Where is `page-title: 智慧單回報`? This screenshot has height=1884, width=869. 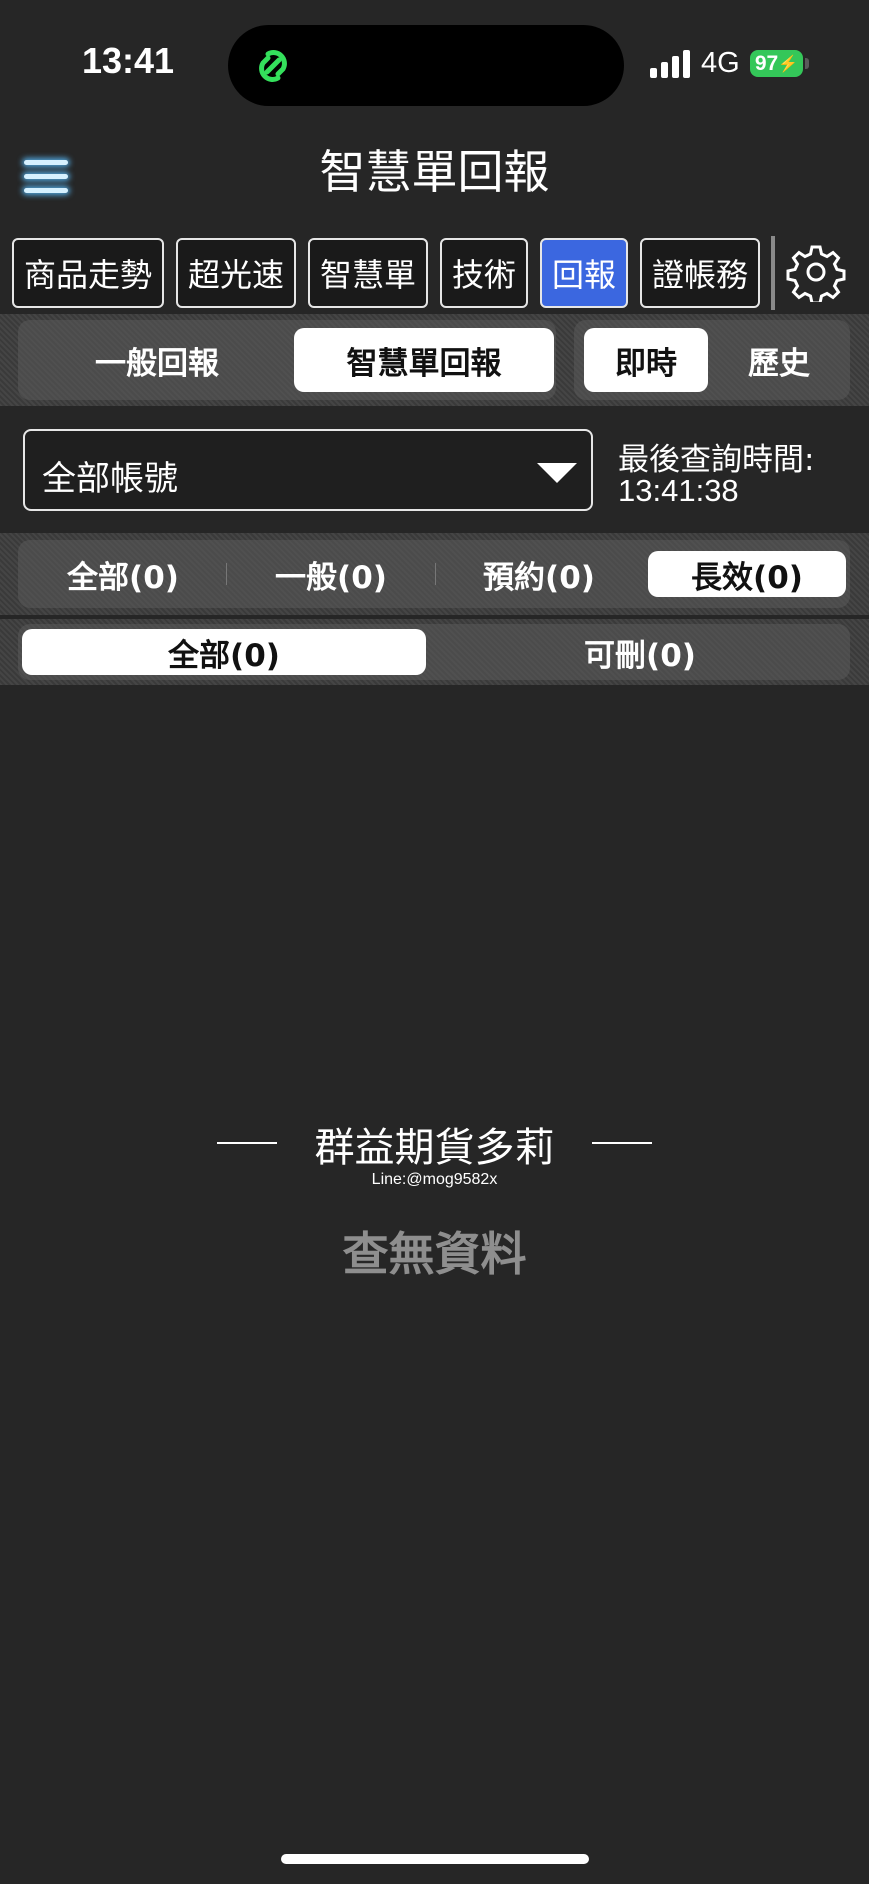 page-title: 智慧單回報 is located at coordinates (434, 172).